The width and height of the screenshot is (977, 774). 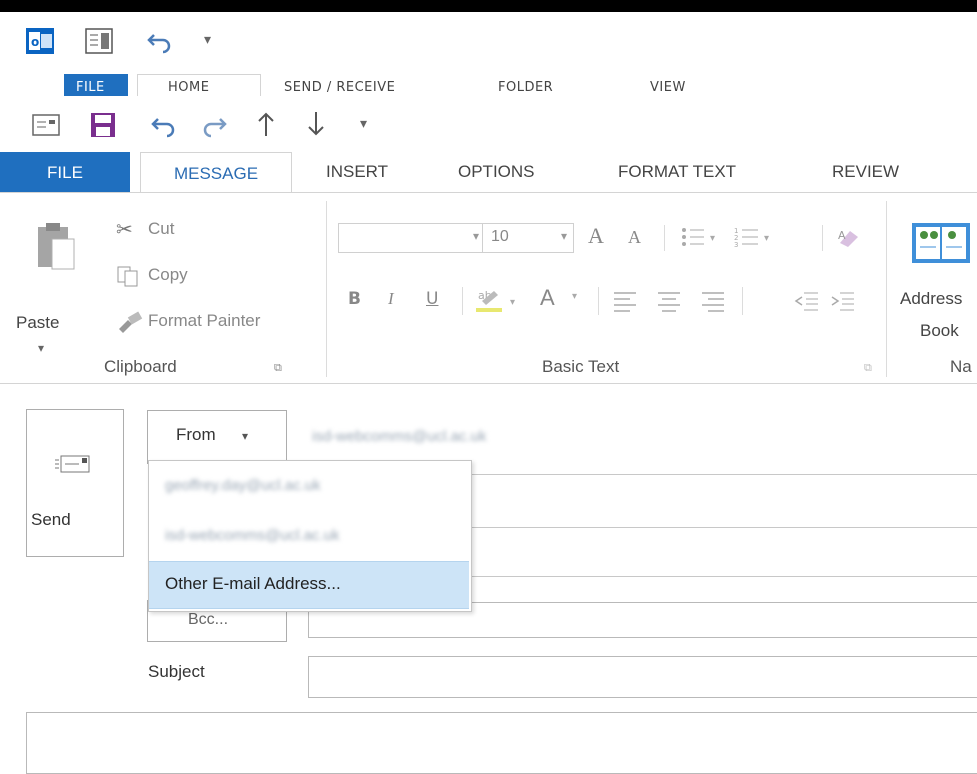 What do you see at coordinates (488, 85) in the screenshot?
I see `background-window-tabs: FILE HOME SEND / RECEIVE FOLDER VIEW` at bounding box center [488, 85].